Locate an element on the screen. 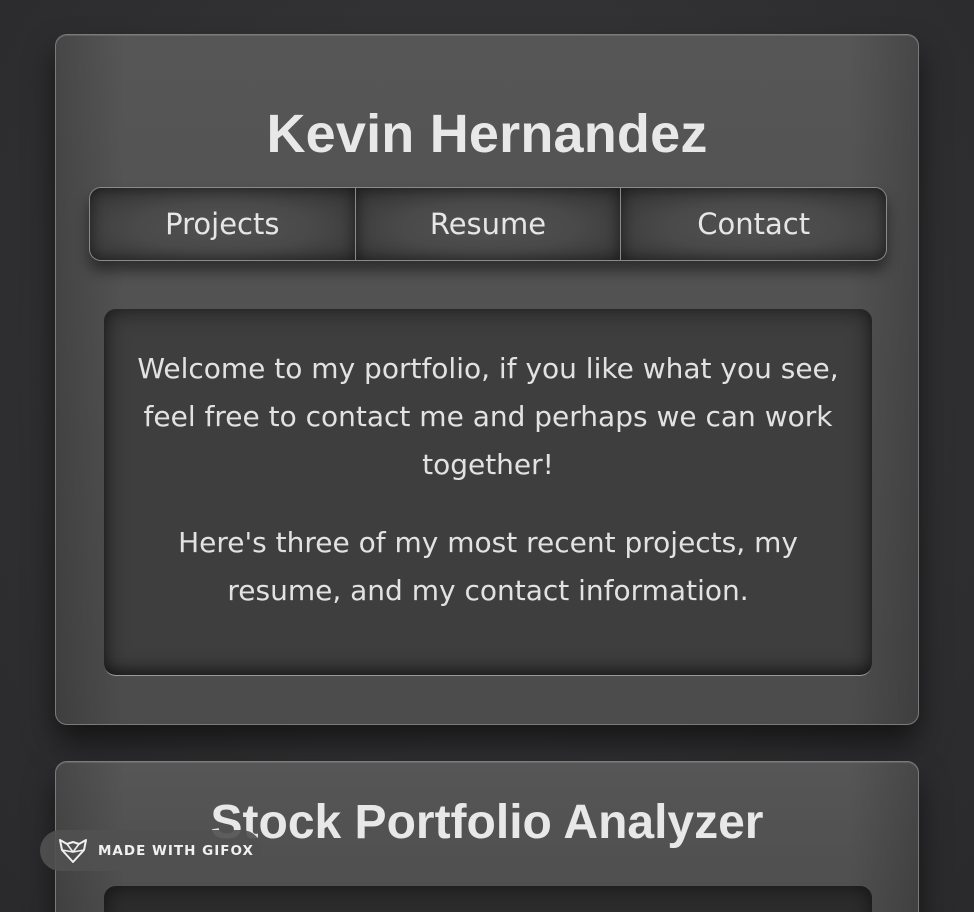 The height and width of the screenshot is (912, 974). contact-button: Contact is located at coordinates (753, 224).